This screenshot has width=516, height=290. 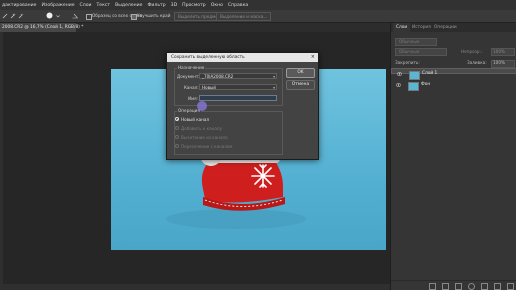 I want to click on channel-select: Новый ▾, so click(x=238, y=87).